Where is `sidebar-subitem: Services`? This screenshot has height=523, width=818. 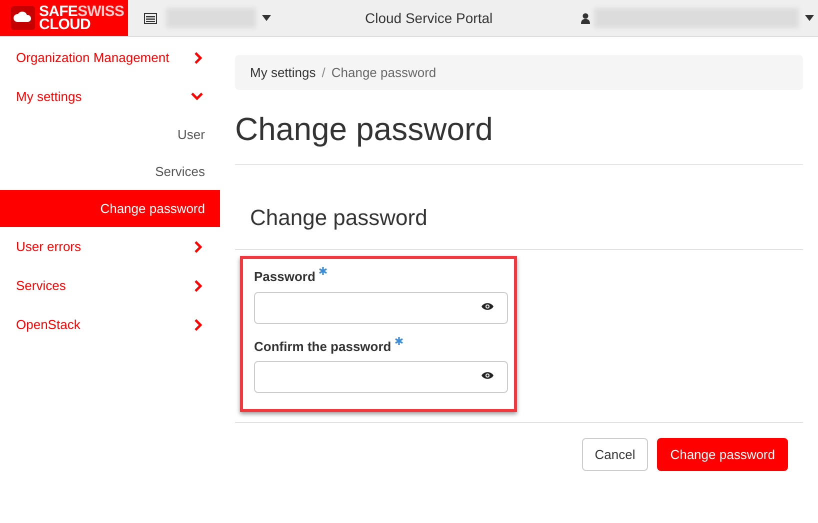 sidebar-subitem: Services is located at coordinates (110, 171).